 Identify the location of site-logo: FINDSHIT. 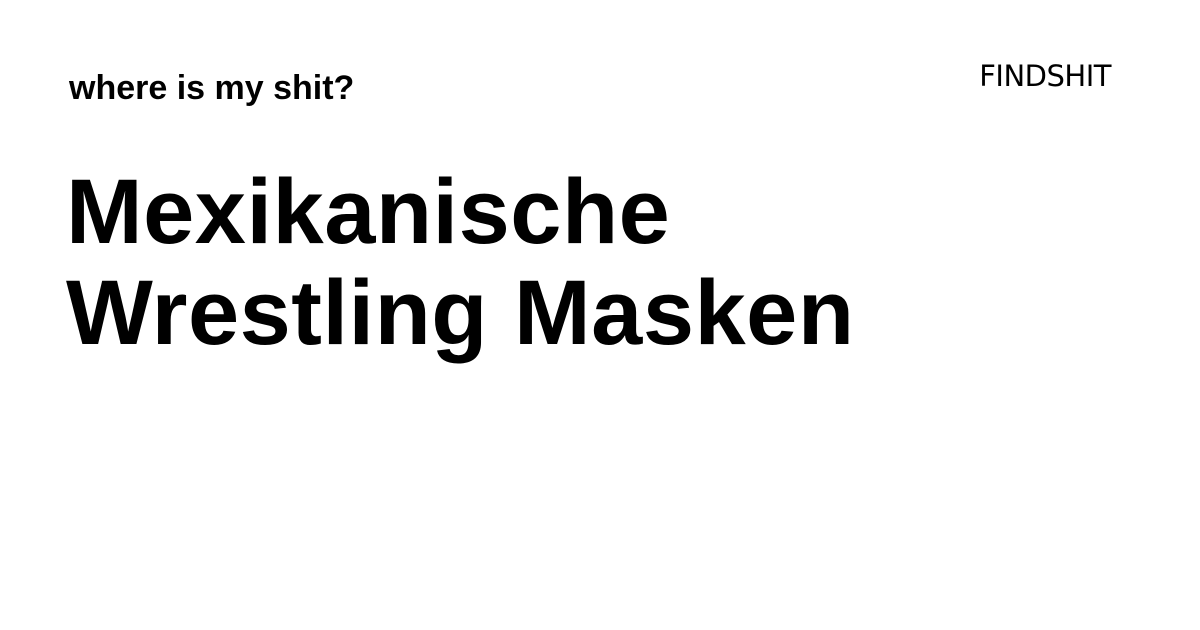
(1045, 76).